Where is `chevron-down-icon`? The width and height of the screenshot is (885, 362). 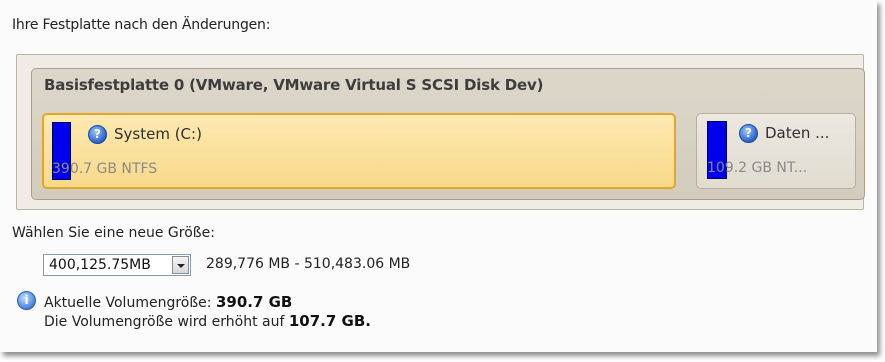
chevron-down-icon is located at coordinates (180, 265).